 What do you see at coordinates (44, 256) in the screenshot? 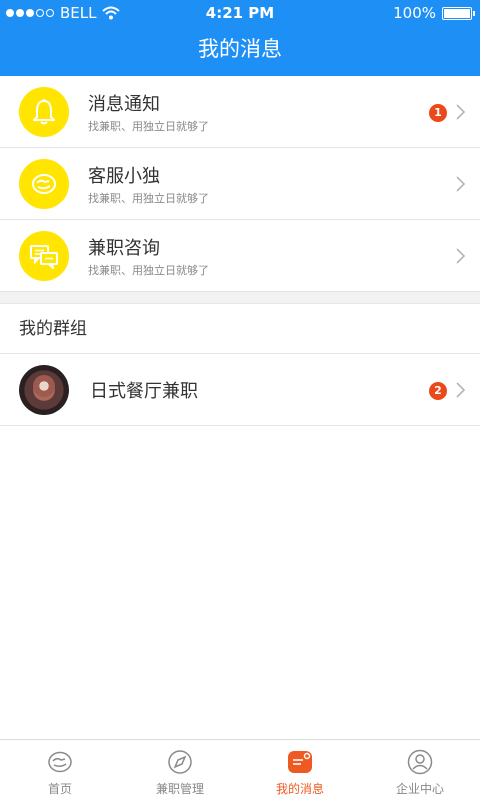
I see `chat-bubbles-icon` at bounding box center [44, 256].